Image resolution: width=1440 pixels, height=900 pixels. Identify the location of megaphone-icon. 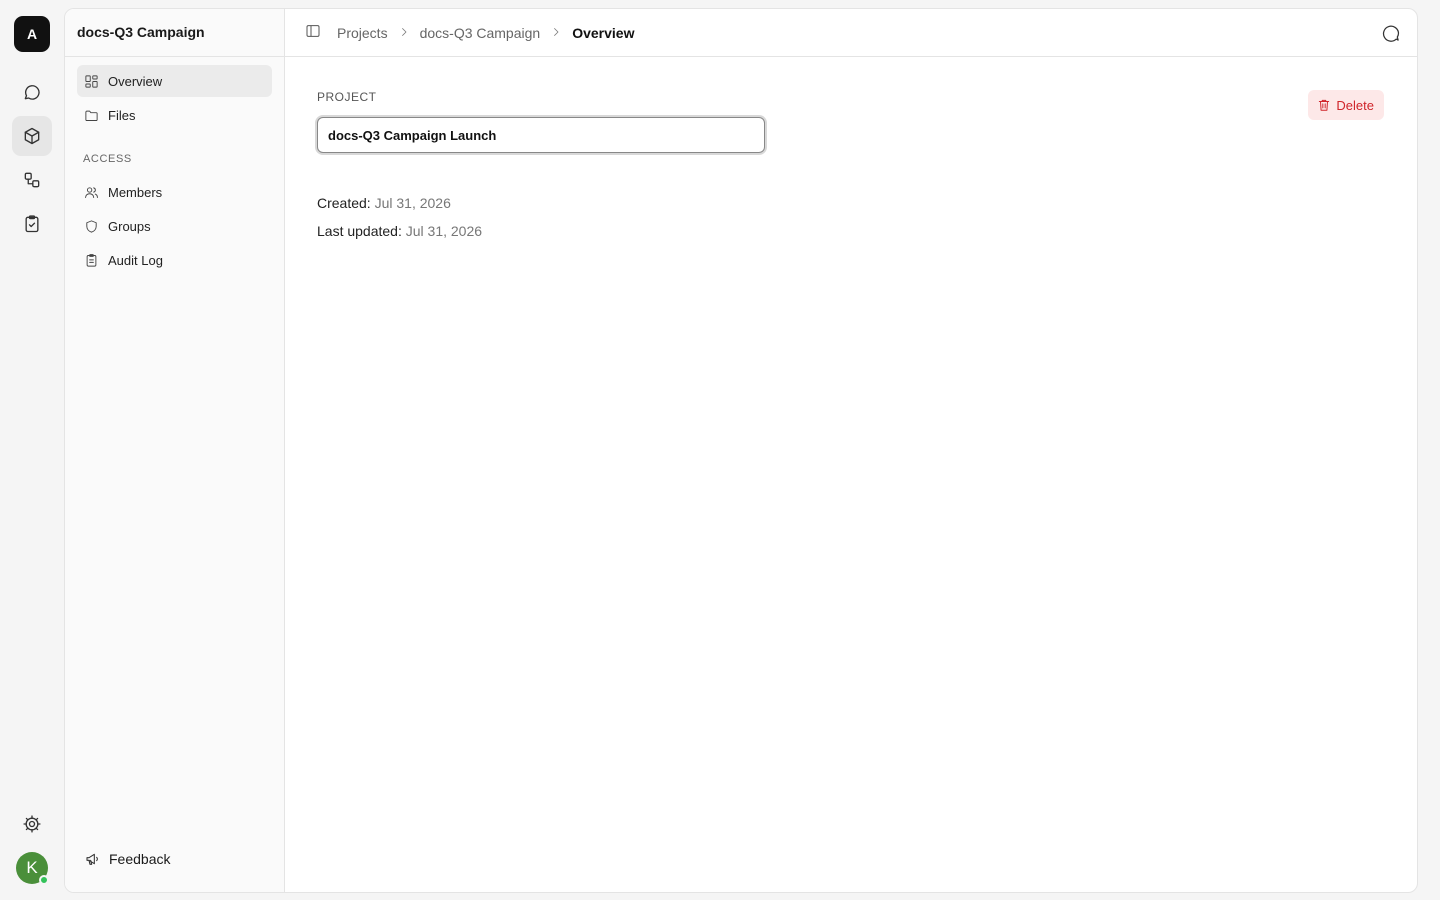
(92, 859).